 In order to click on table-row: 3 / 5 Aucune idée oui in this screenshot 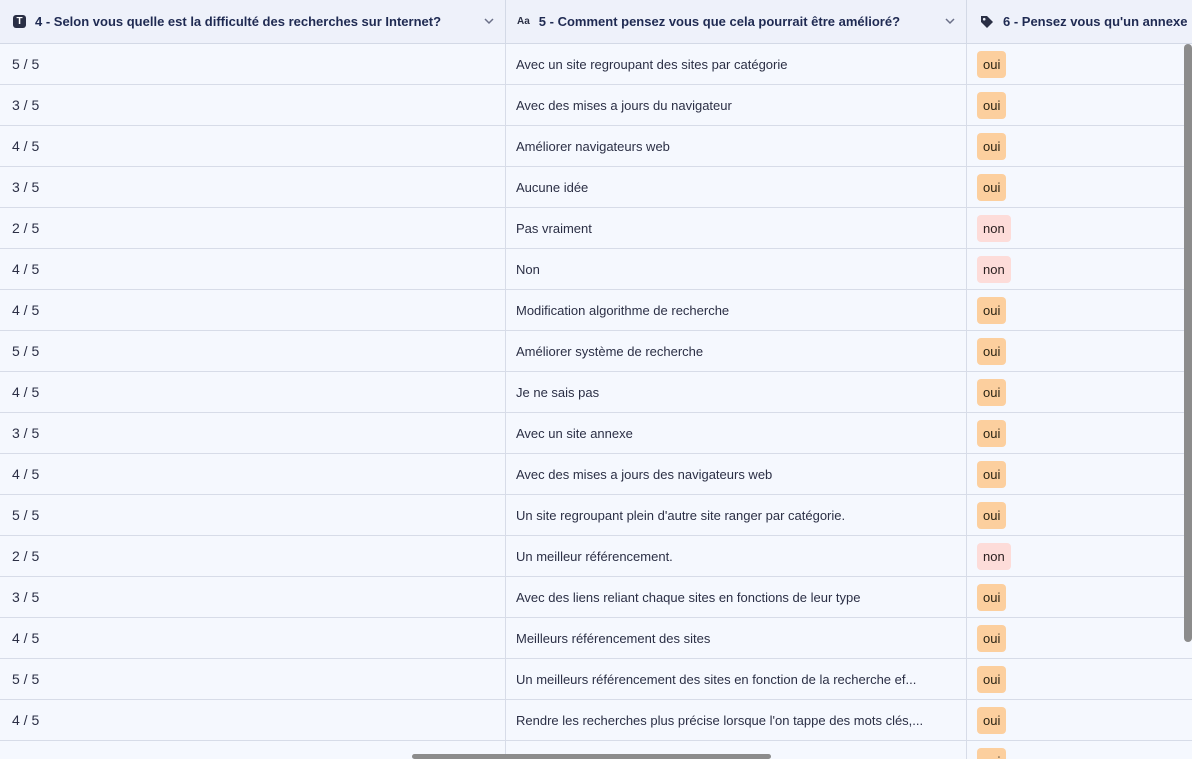, I will do `click(596, 187)`.